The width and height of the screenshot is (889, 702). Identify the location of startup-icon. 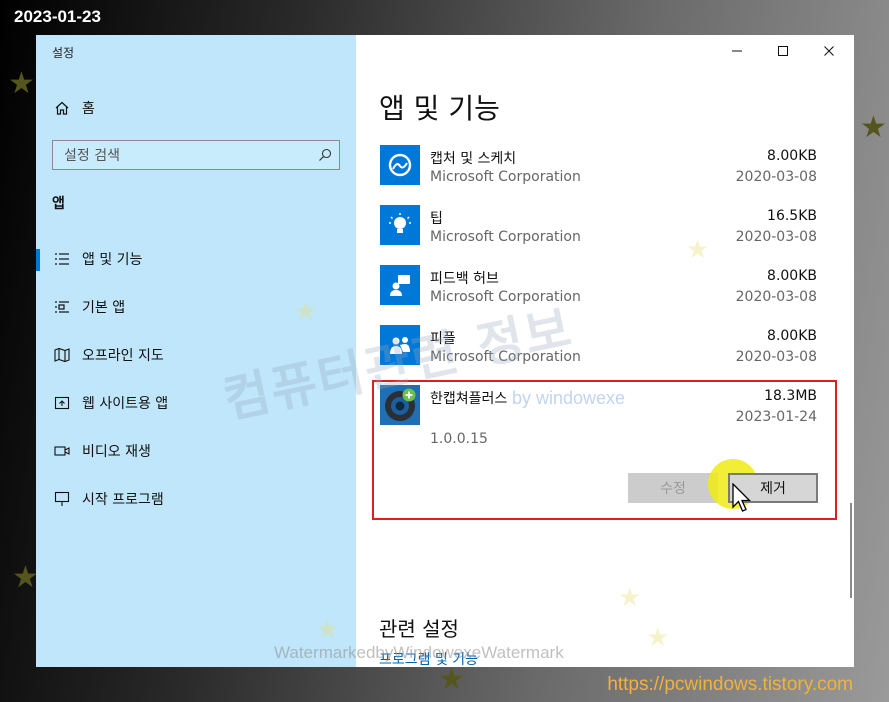
(62, 499).